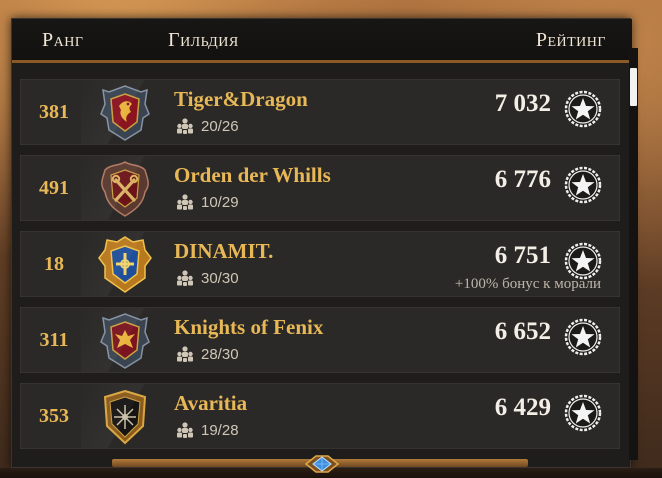 The height and width of the screenshot is (478, 662). Describe the element at coordinates (322, 41) in the screenshot. I see `table-header: Ранг Гильдия Рейтинг` at that location.